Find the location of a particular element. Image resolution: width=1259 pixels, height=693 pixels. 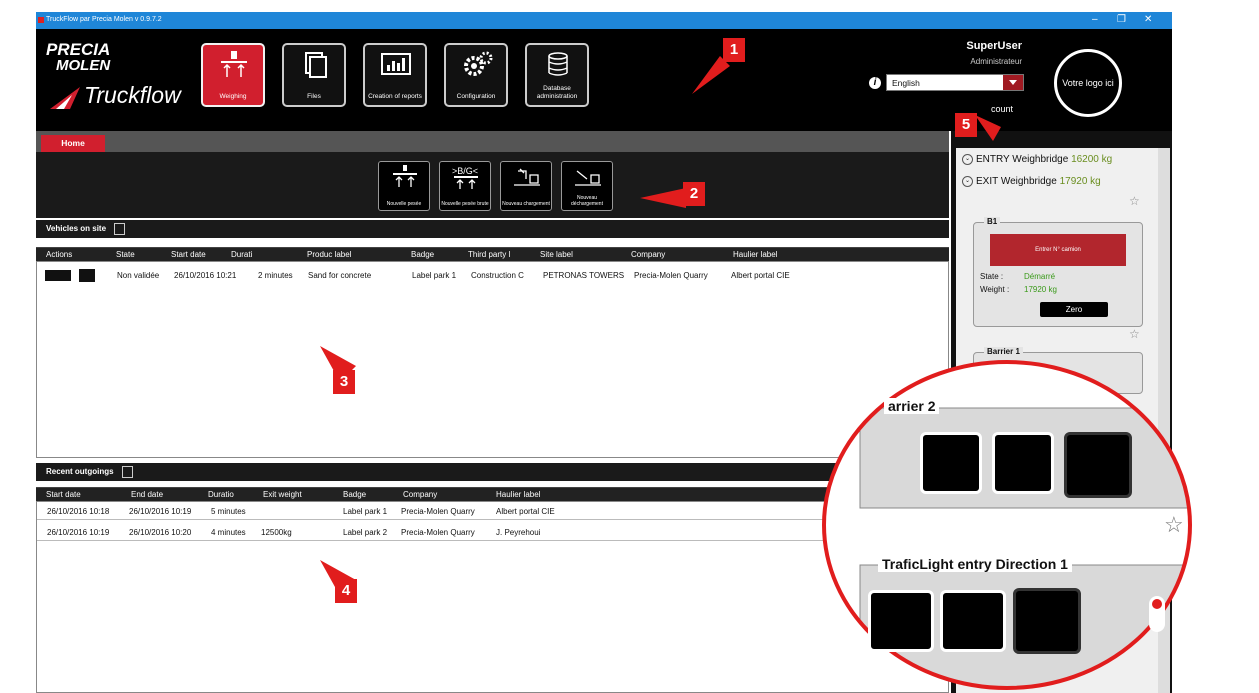

nav-weighing-button: Weighing is located at coordinates (233, 75).